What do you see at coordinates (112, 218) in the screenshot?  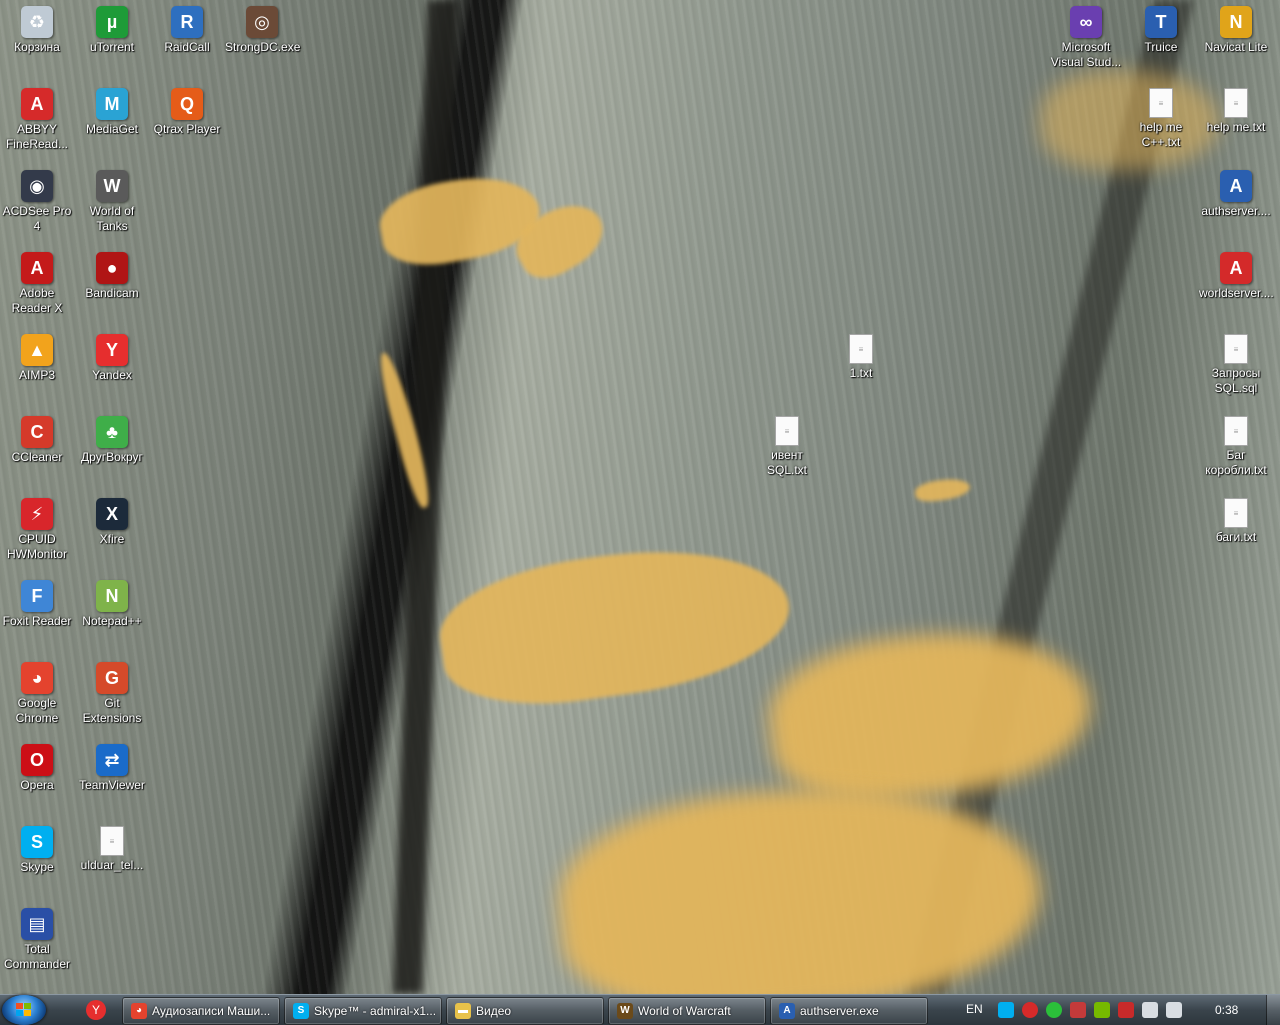 I see `desktop-icon-label: World of Tanks` at bounding box center [112, 218].